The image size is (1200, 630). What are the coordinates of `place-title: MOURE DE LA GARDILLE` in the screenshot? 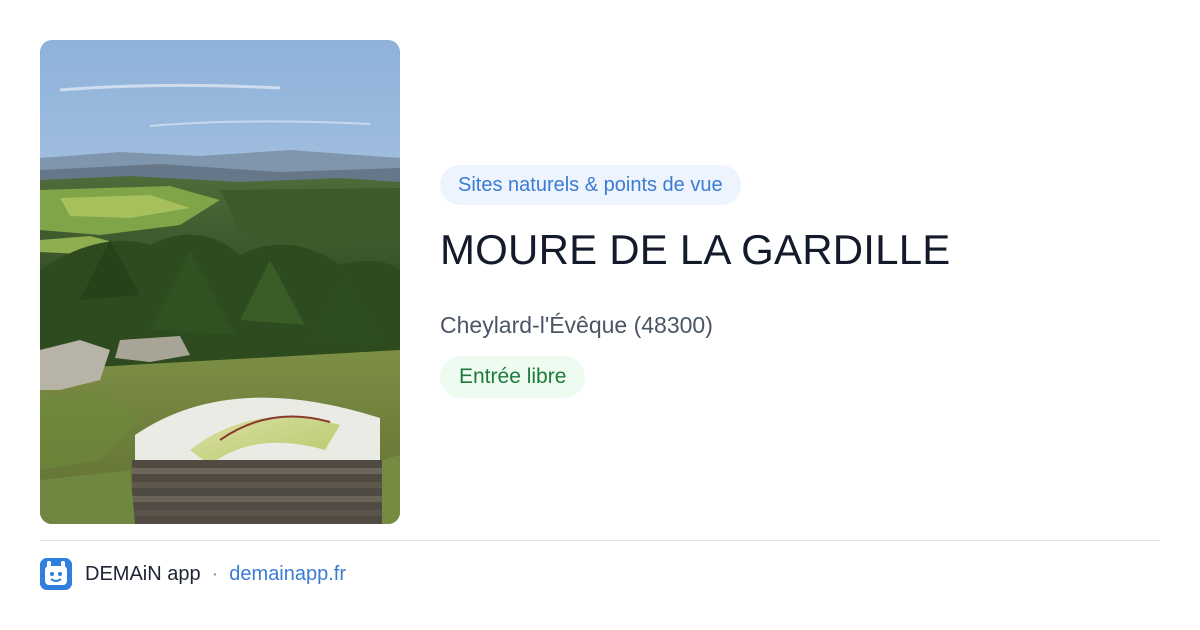 It's located at (695, 249).